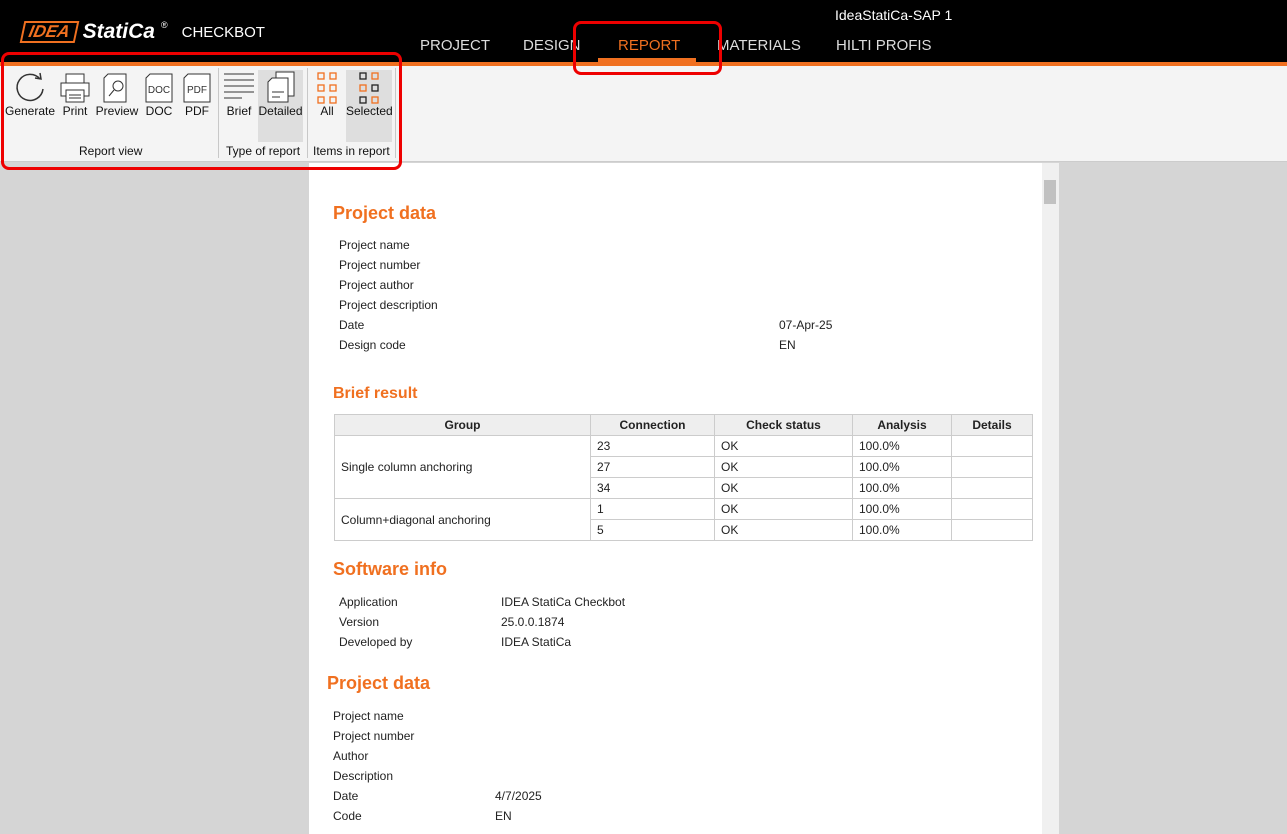 This screenshot has height=834, width=1287. Describe the element at coordinates (647, 48) in the screenshot. I see `highlight-report-tab-annotation` at that location.